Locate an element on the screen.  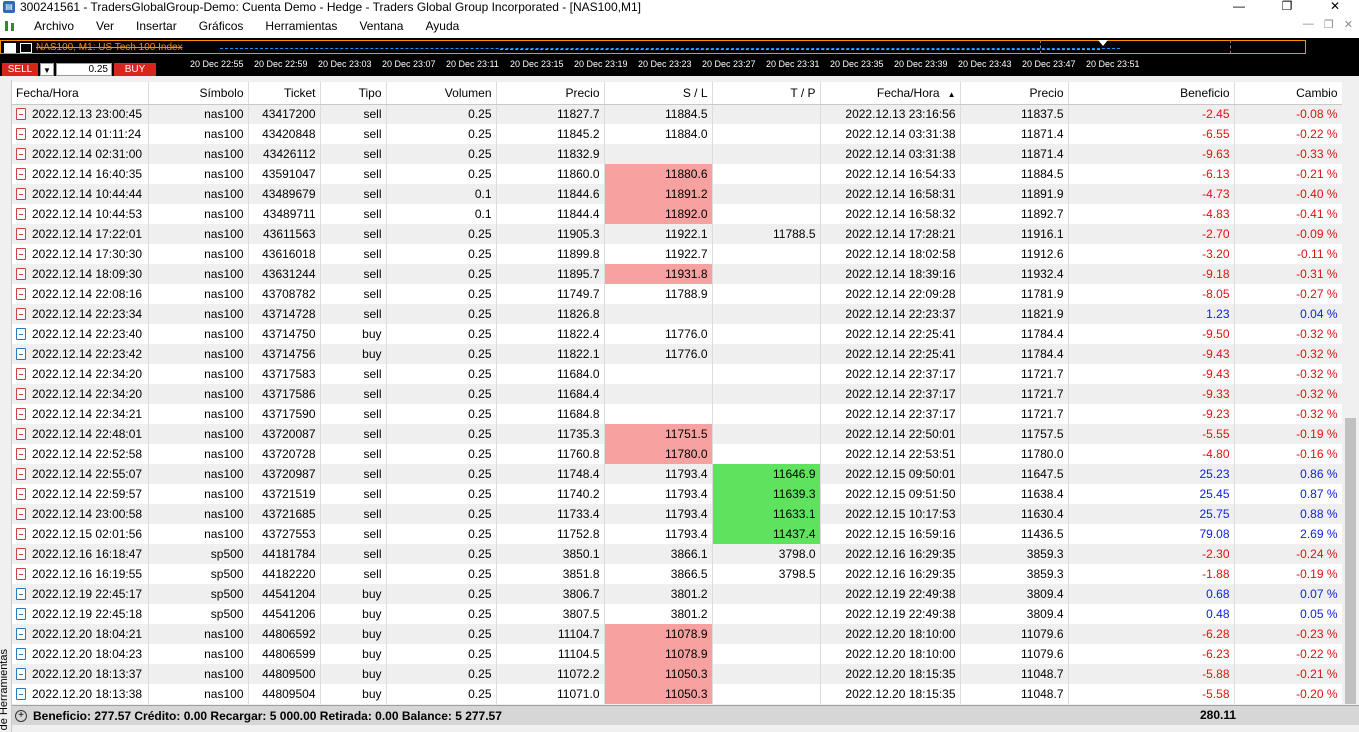
cell-volume: 0.1 is located at coordinates (441, 214).